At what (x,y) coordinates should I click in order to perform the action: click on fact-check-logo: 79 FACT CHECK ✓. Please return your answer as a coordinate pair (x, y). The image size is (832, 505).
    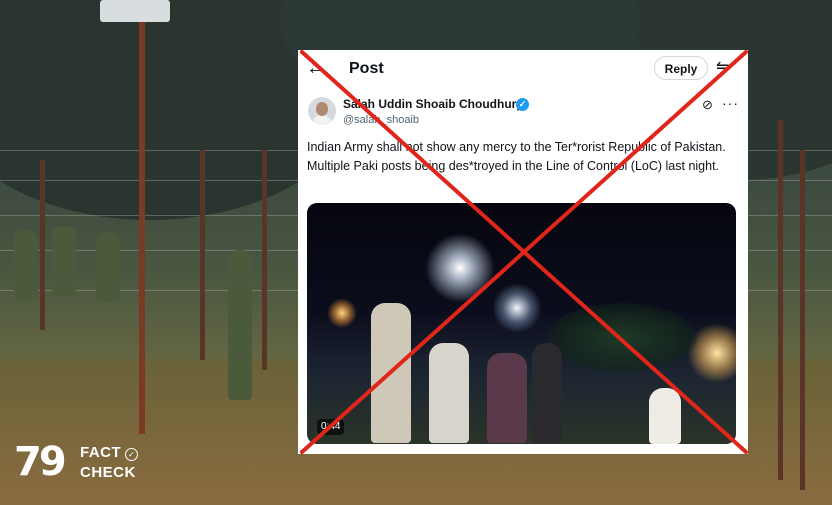
    Looking at the image, I should click on (76, 462).